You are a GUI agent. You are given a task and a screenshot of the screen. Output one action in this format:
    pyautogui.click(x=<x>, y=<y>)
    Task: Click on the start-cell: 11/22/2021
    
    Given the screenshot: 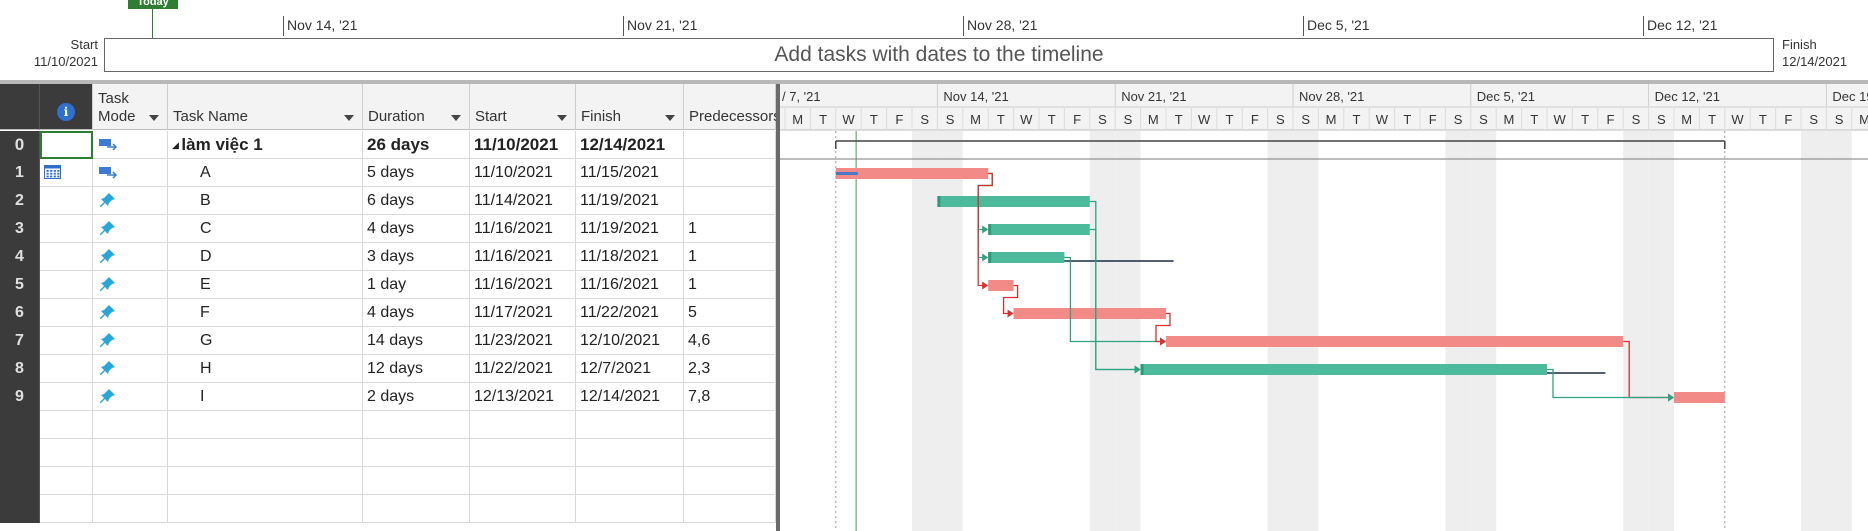 What is the action you would take?
    pyautogui.click(x=523, y=369)
    